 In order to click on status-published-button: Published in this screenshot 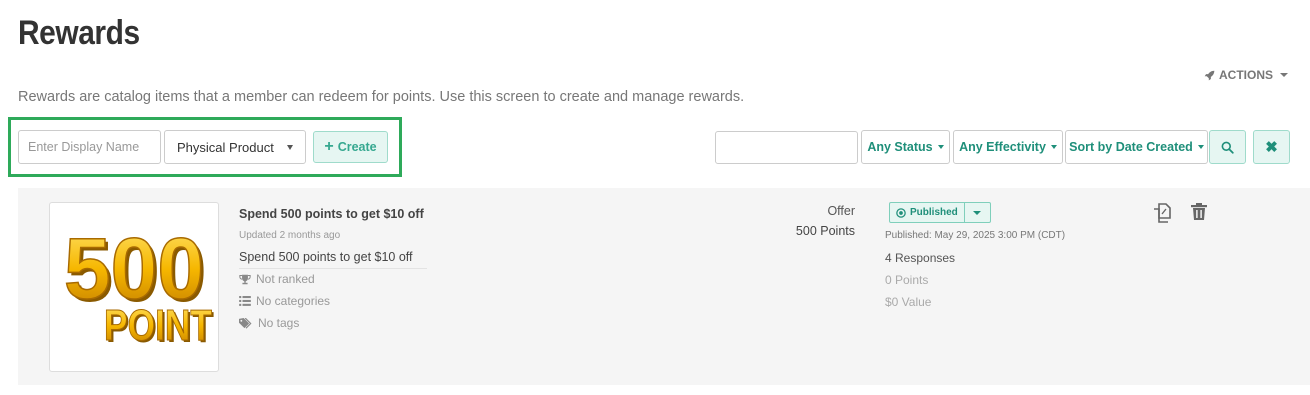, I will do `click(927, 212)`.